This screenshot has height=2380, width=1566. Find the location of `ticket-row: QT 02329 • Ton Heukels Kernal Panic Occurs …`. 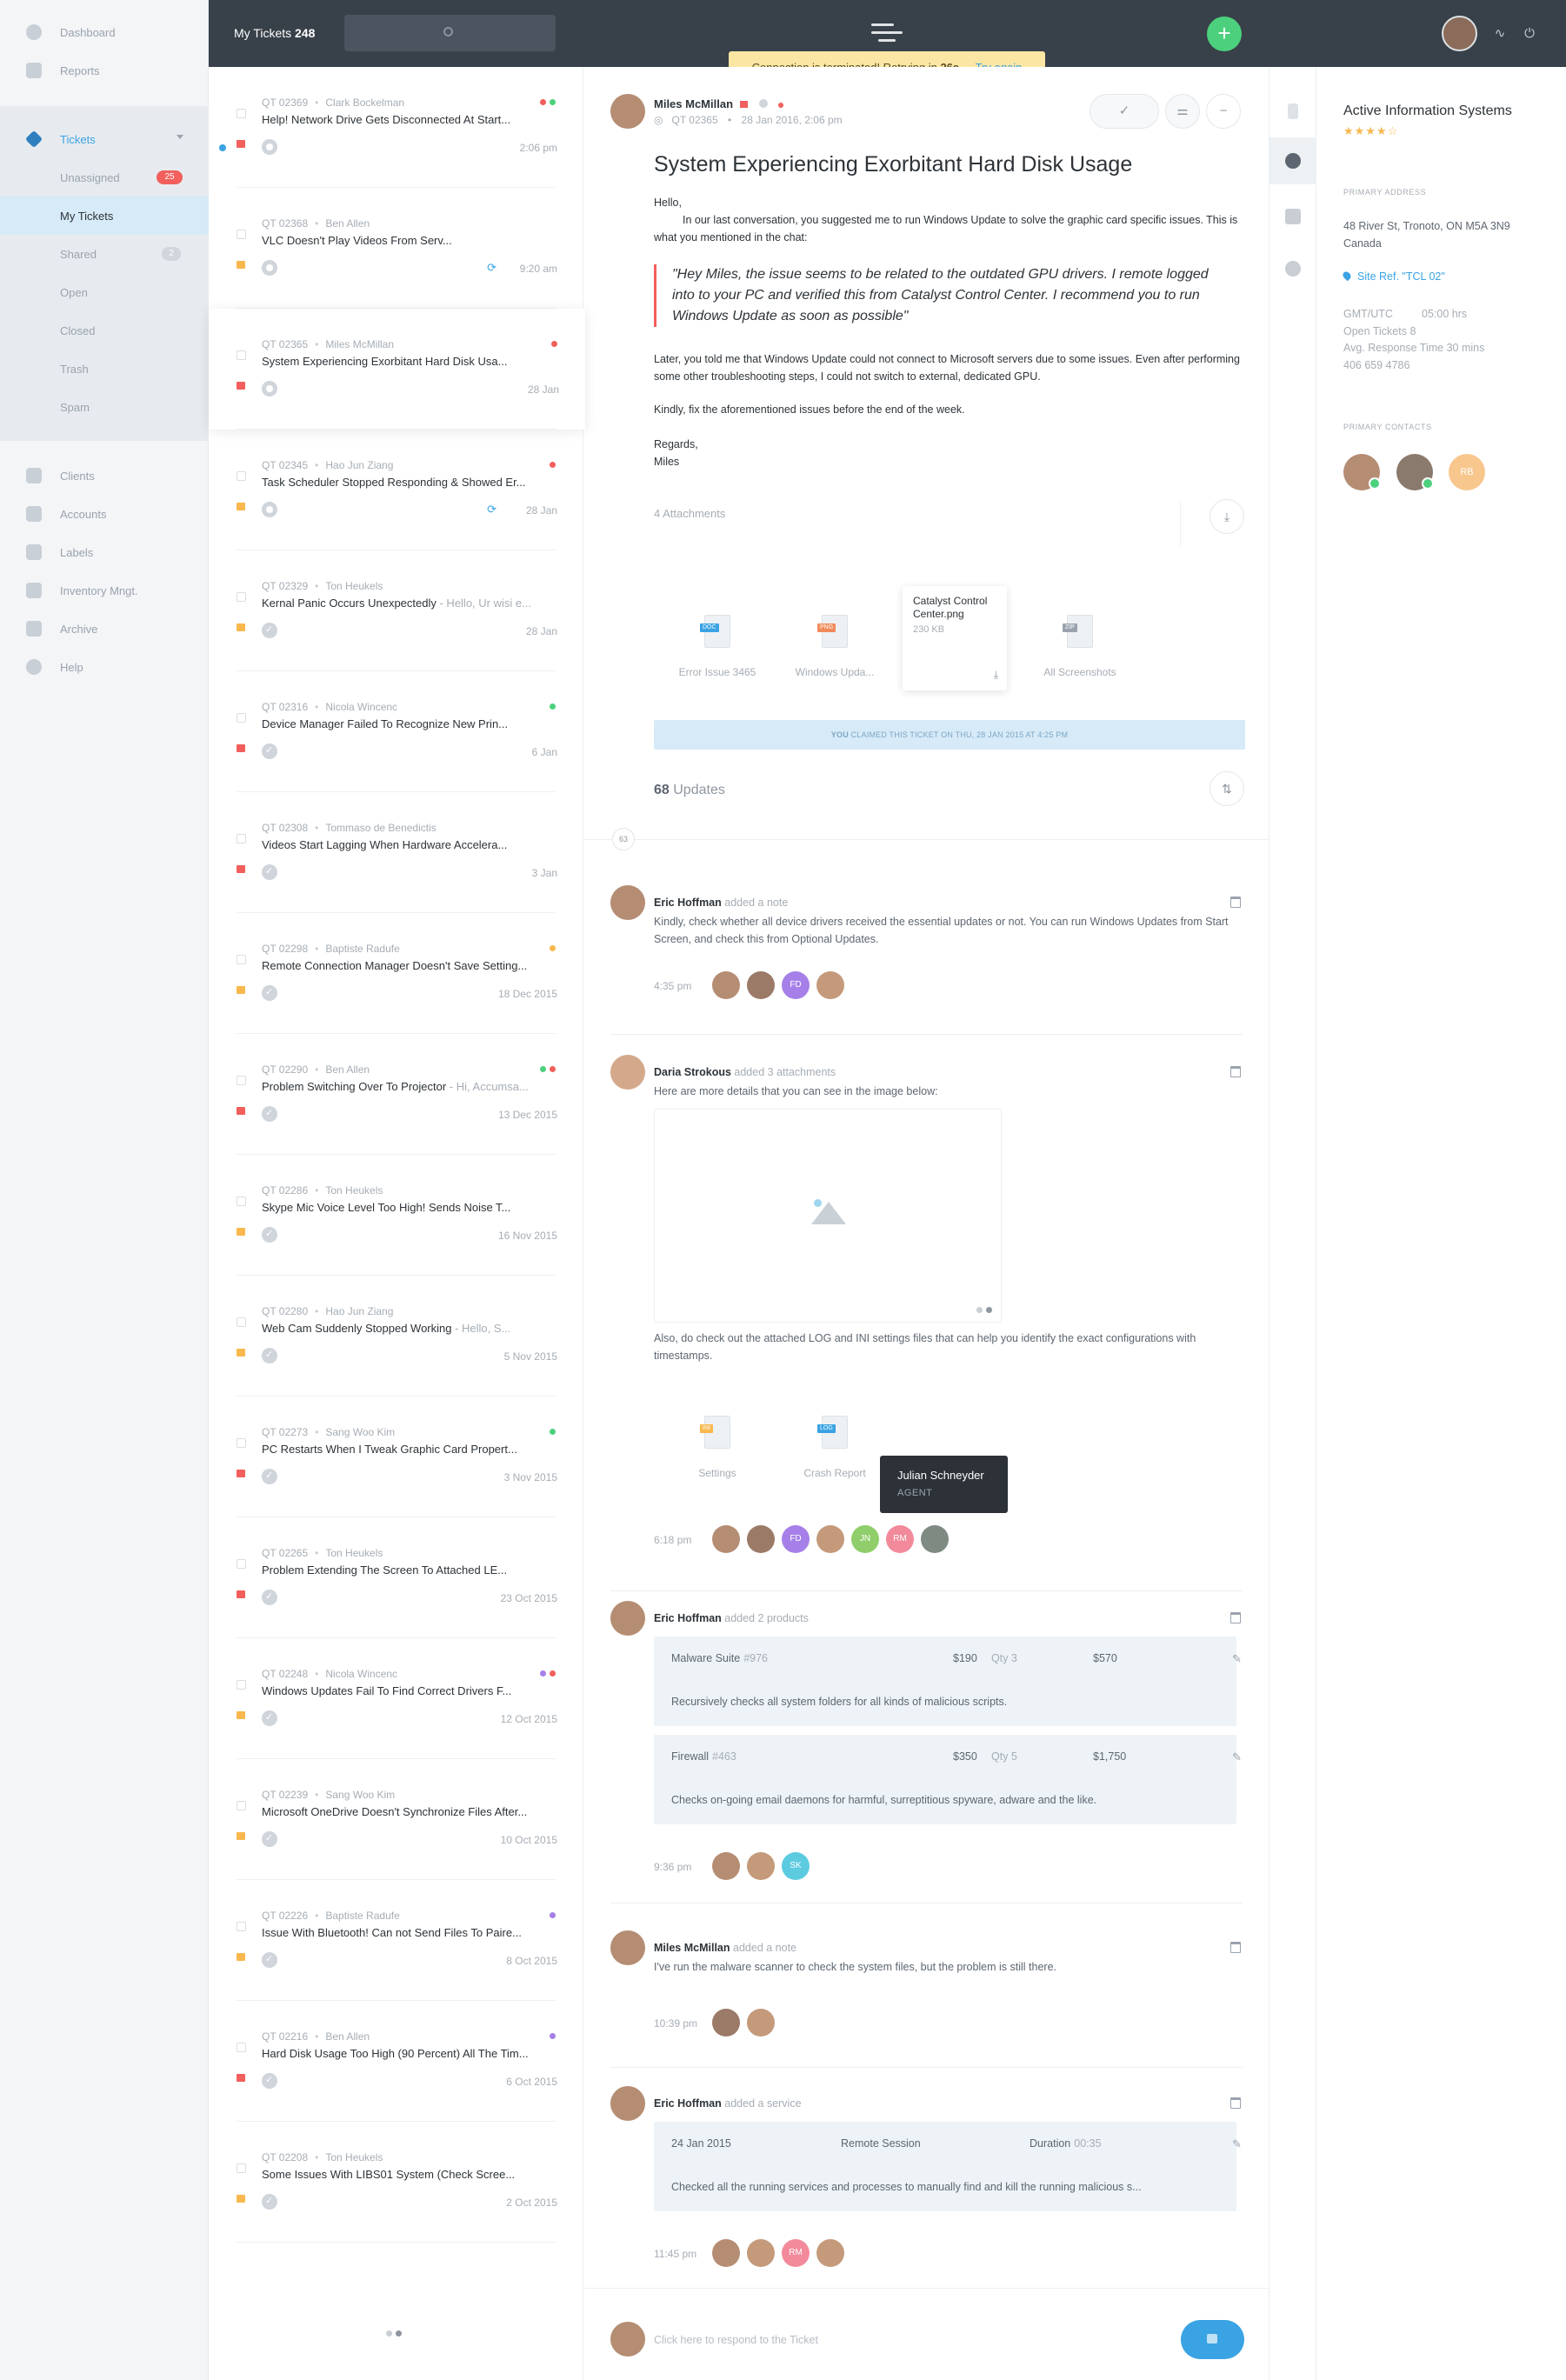

ticket-row: QT 02329 • Ton Heukels Kernal Panic Occurs … is located at coordinates (396, 610).